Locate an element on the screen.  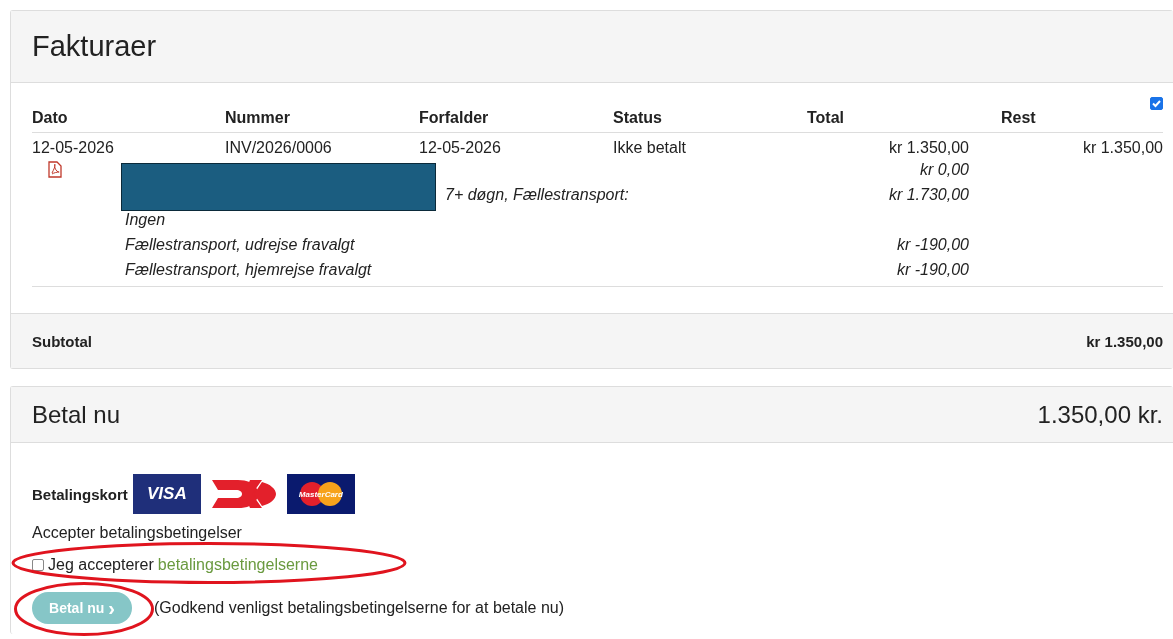
line-description: 7+ døgn, Fællestransport: is located at coordinates (536, 194).